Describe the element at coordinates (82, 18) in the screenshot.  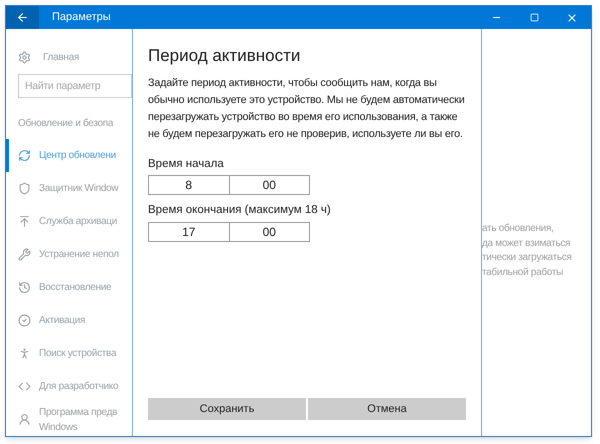
I see `window-title: Параметры` at that location.